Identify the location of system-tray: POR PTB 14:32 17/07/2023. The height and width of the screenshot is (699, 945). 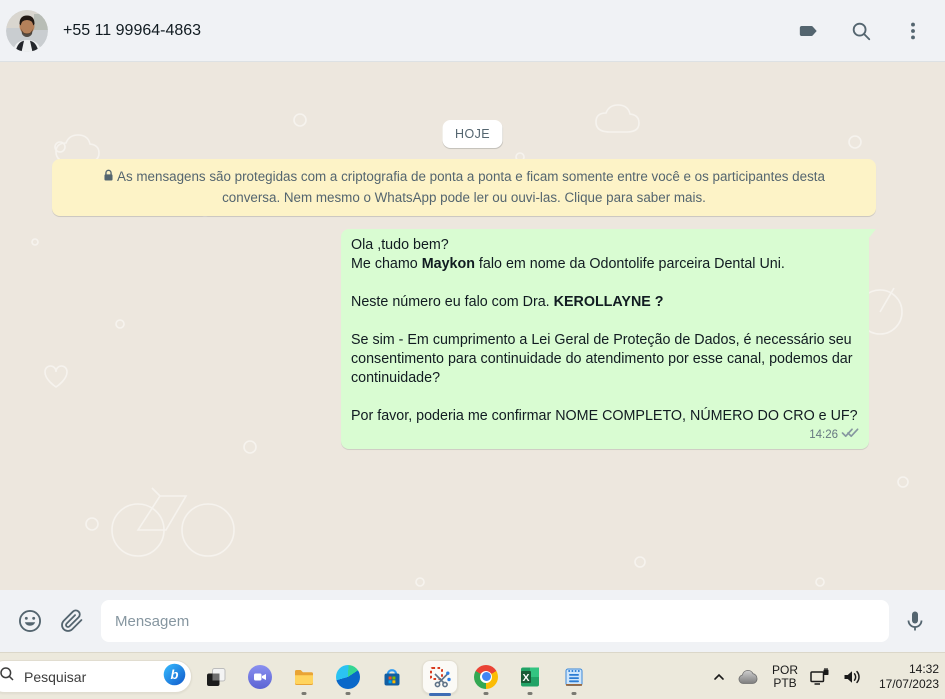
(825, 676).